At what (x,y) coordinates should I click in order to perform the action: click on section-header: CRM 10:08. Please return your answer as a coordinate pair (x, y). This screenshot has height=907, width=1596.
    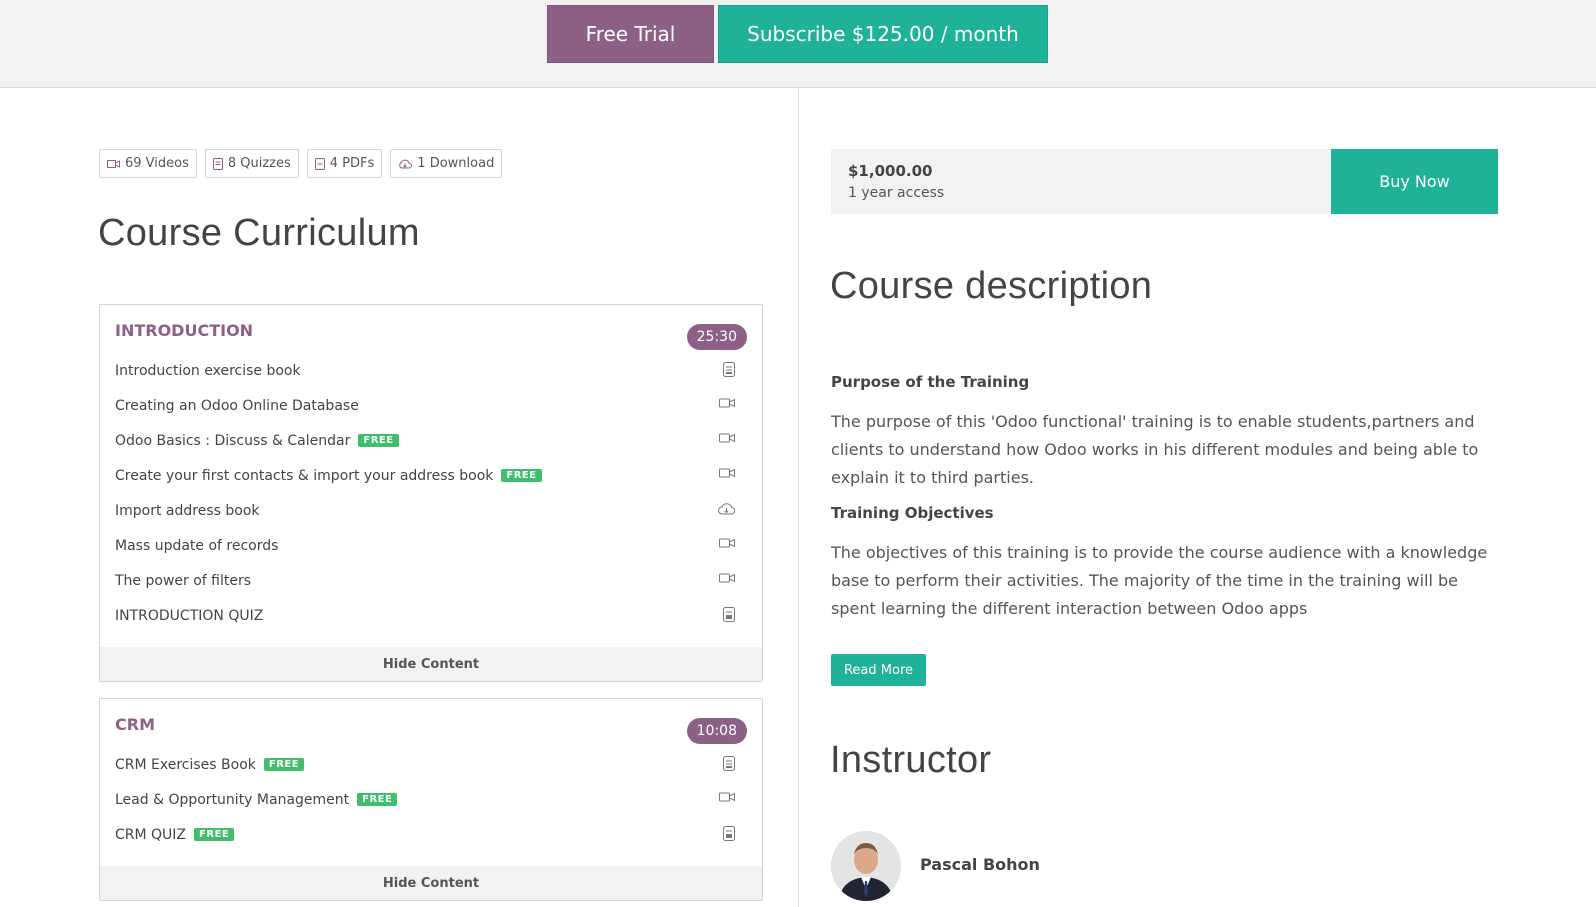
    Looking at the image, I should click on (431, 723).